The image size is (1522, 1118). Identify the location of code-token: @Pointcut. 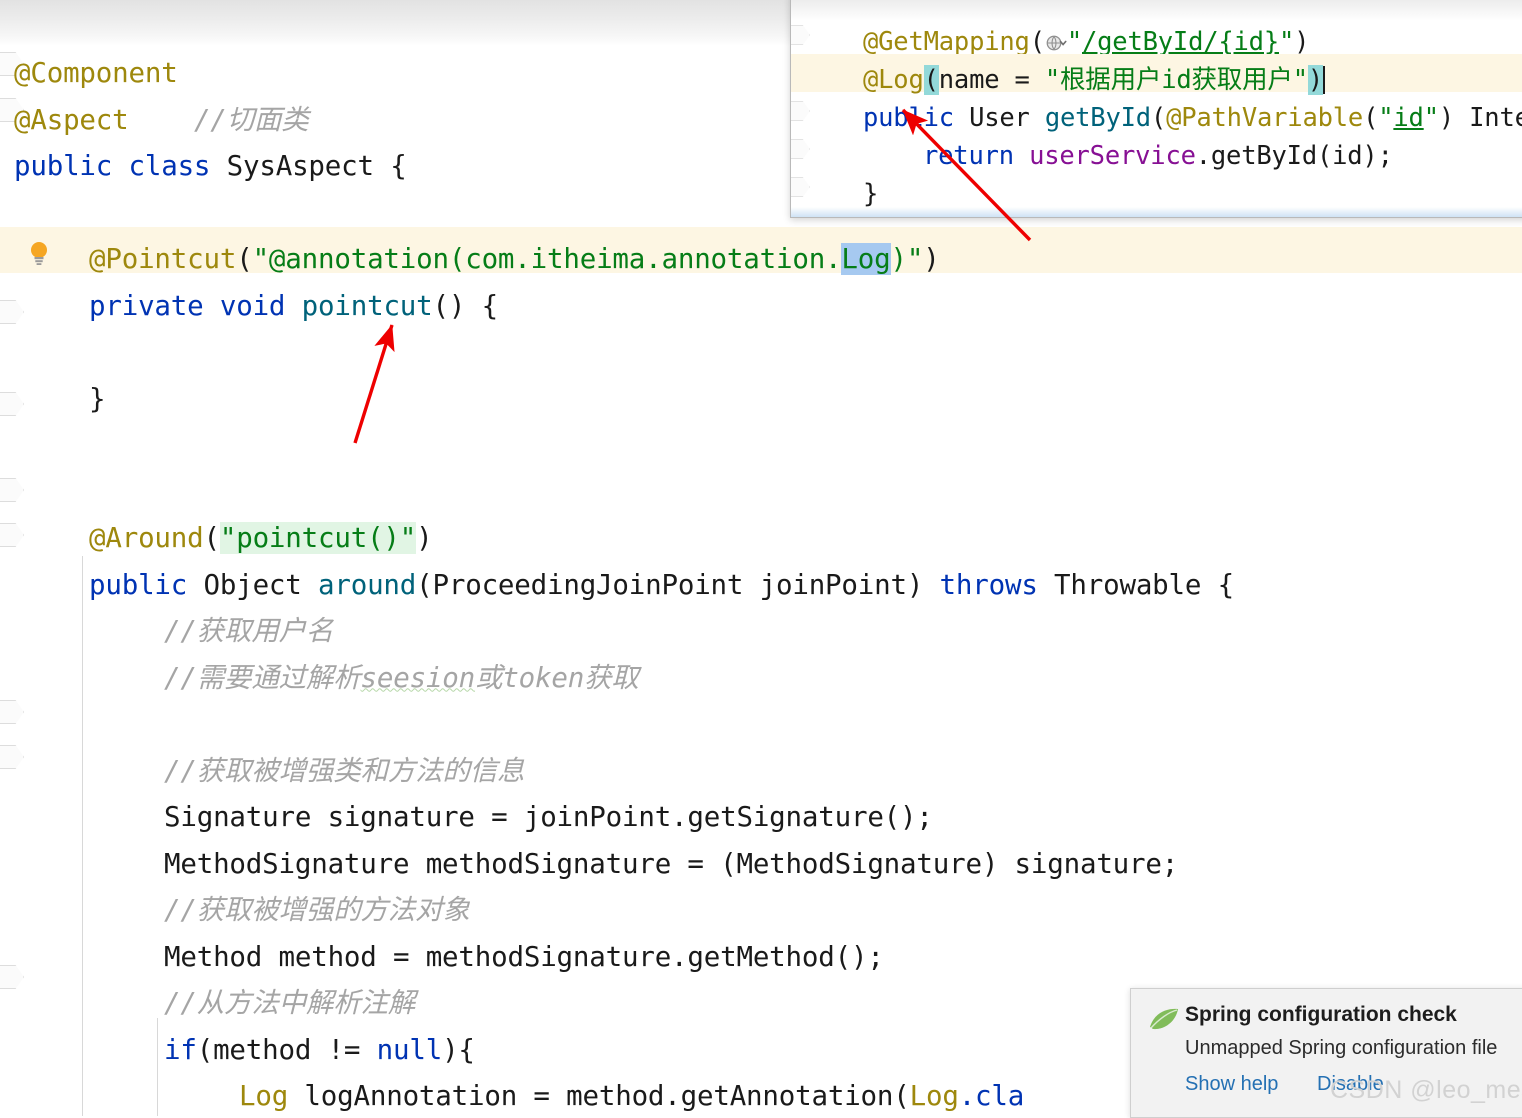
(163, 259).